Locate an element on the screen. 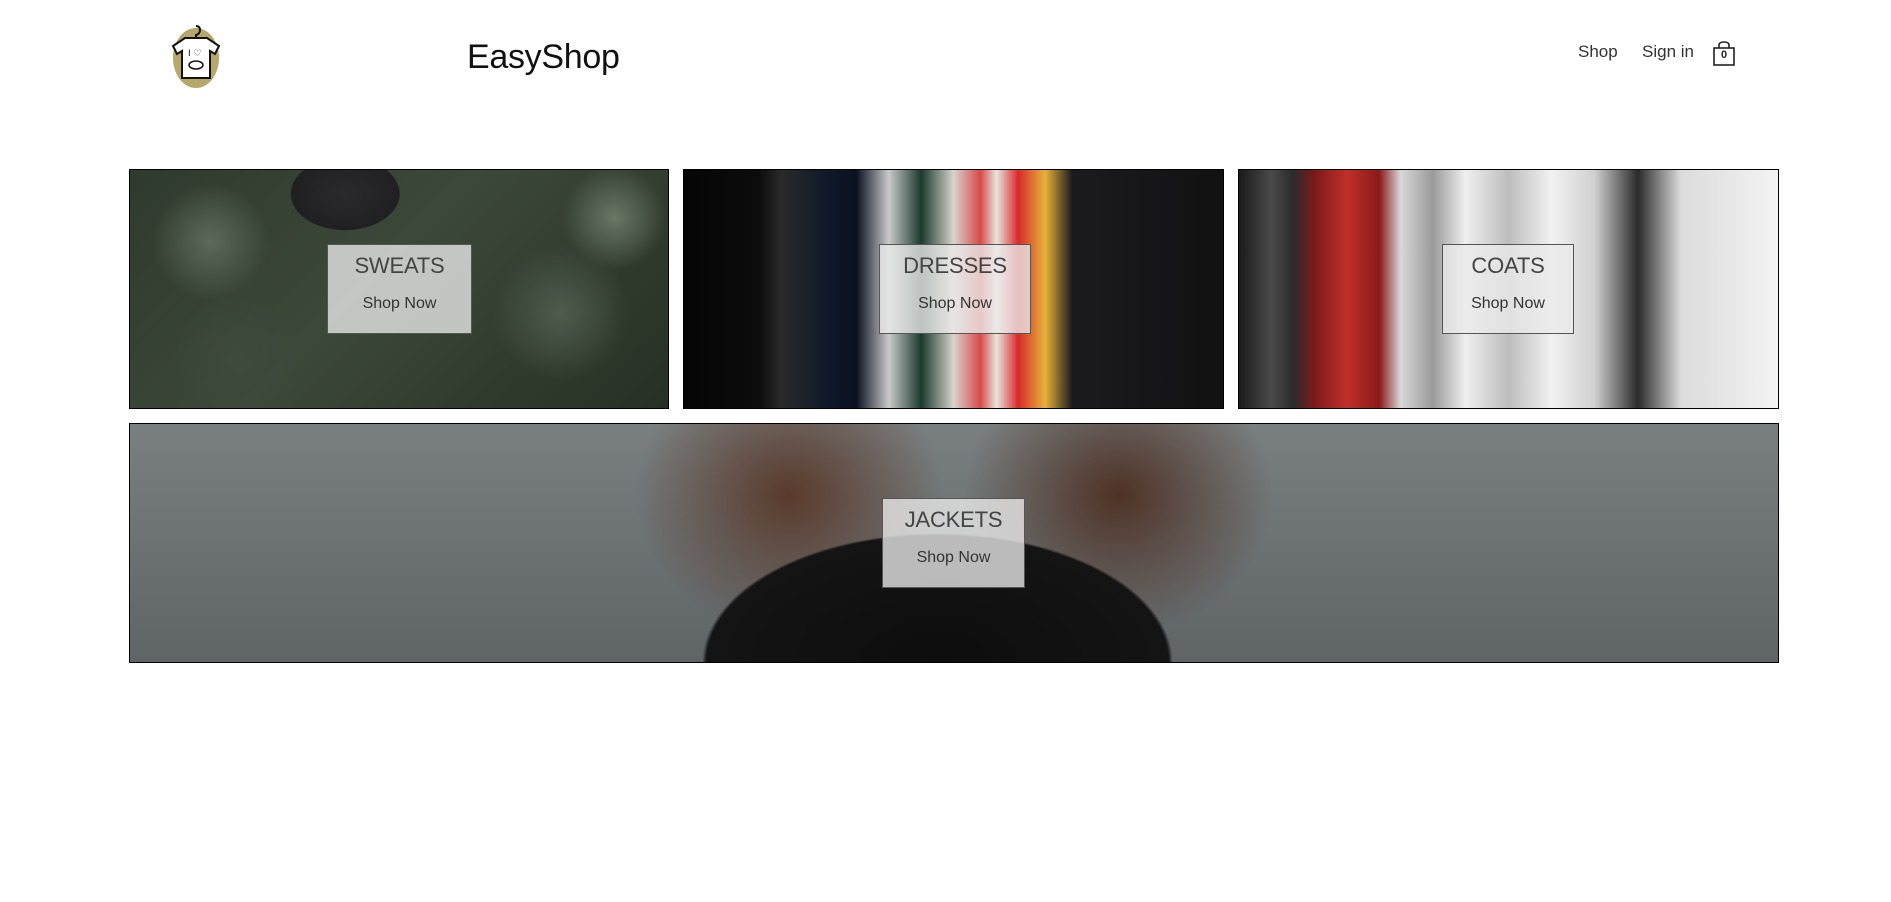  category-label-box: DRESSES Shop Now is located at coordinates (955, 289).